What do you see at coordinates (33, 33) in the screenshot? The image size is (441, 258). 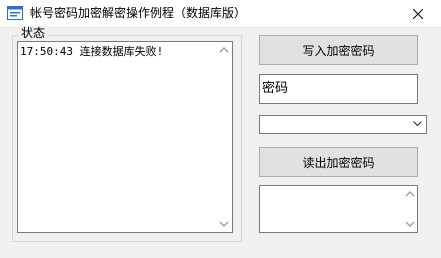 I see `status-group-label: 状态` at bounding box center [33, 33].